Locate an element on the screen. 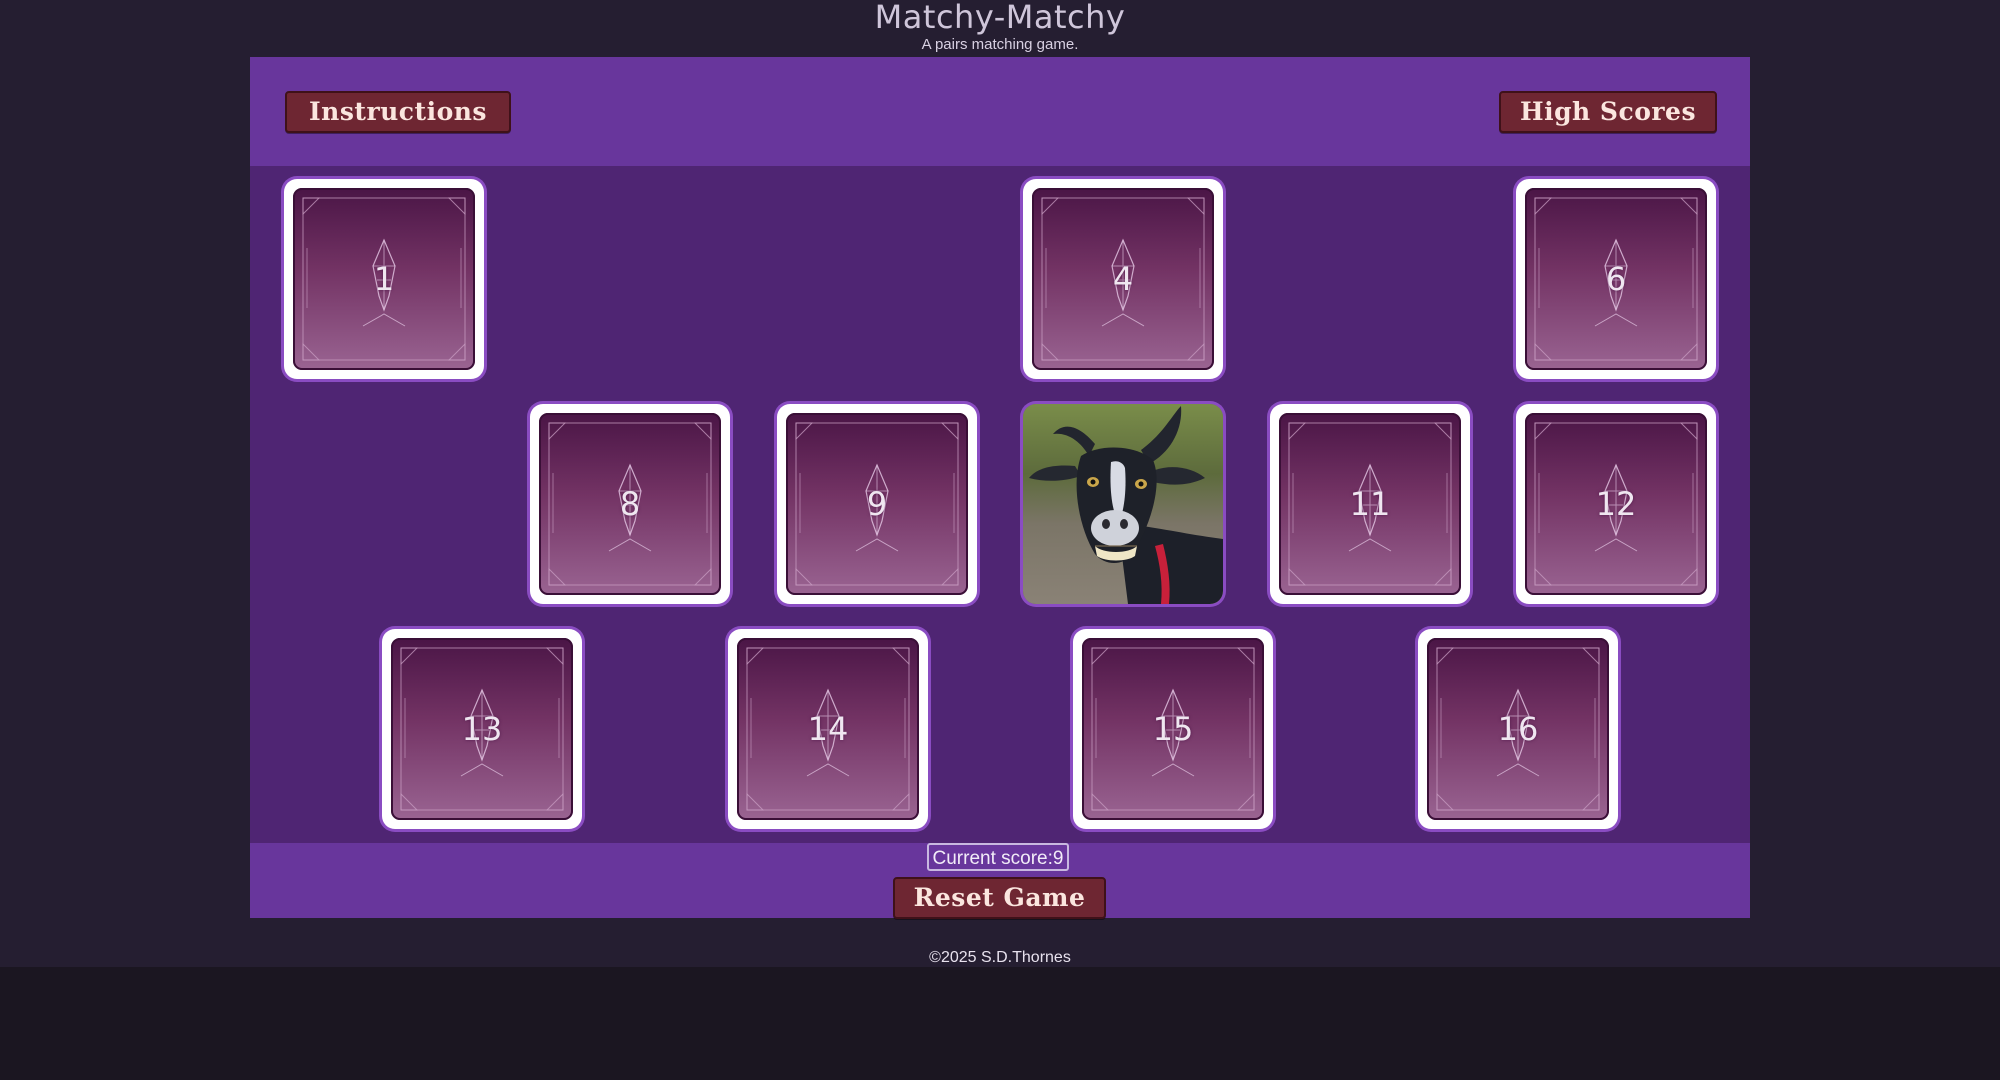 The height and width of the screenshot is (1080, 2000). card-number: 16 is located at coordinates (1518, 729).